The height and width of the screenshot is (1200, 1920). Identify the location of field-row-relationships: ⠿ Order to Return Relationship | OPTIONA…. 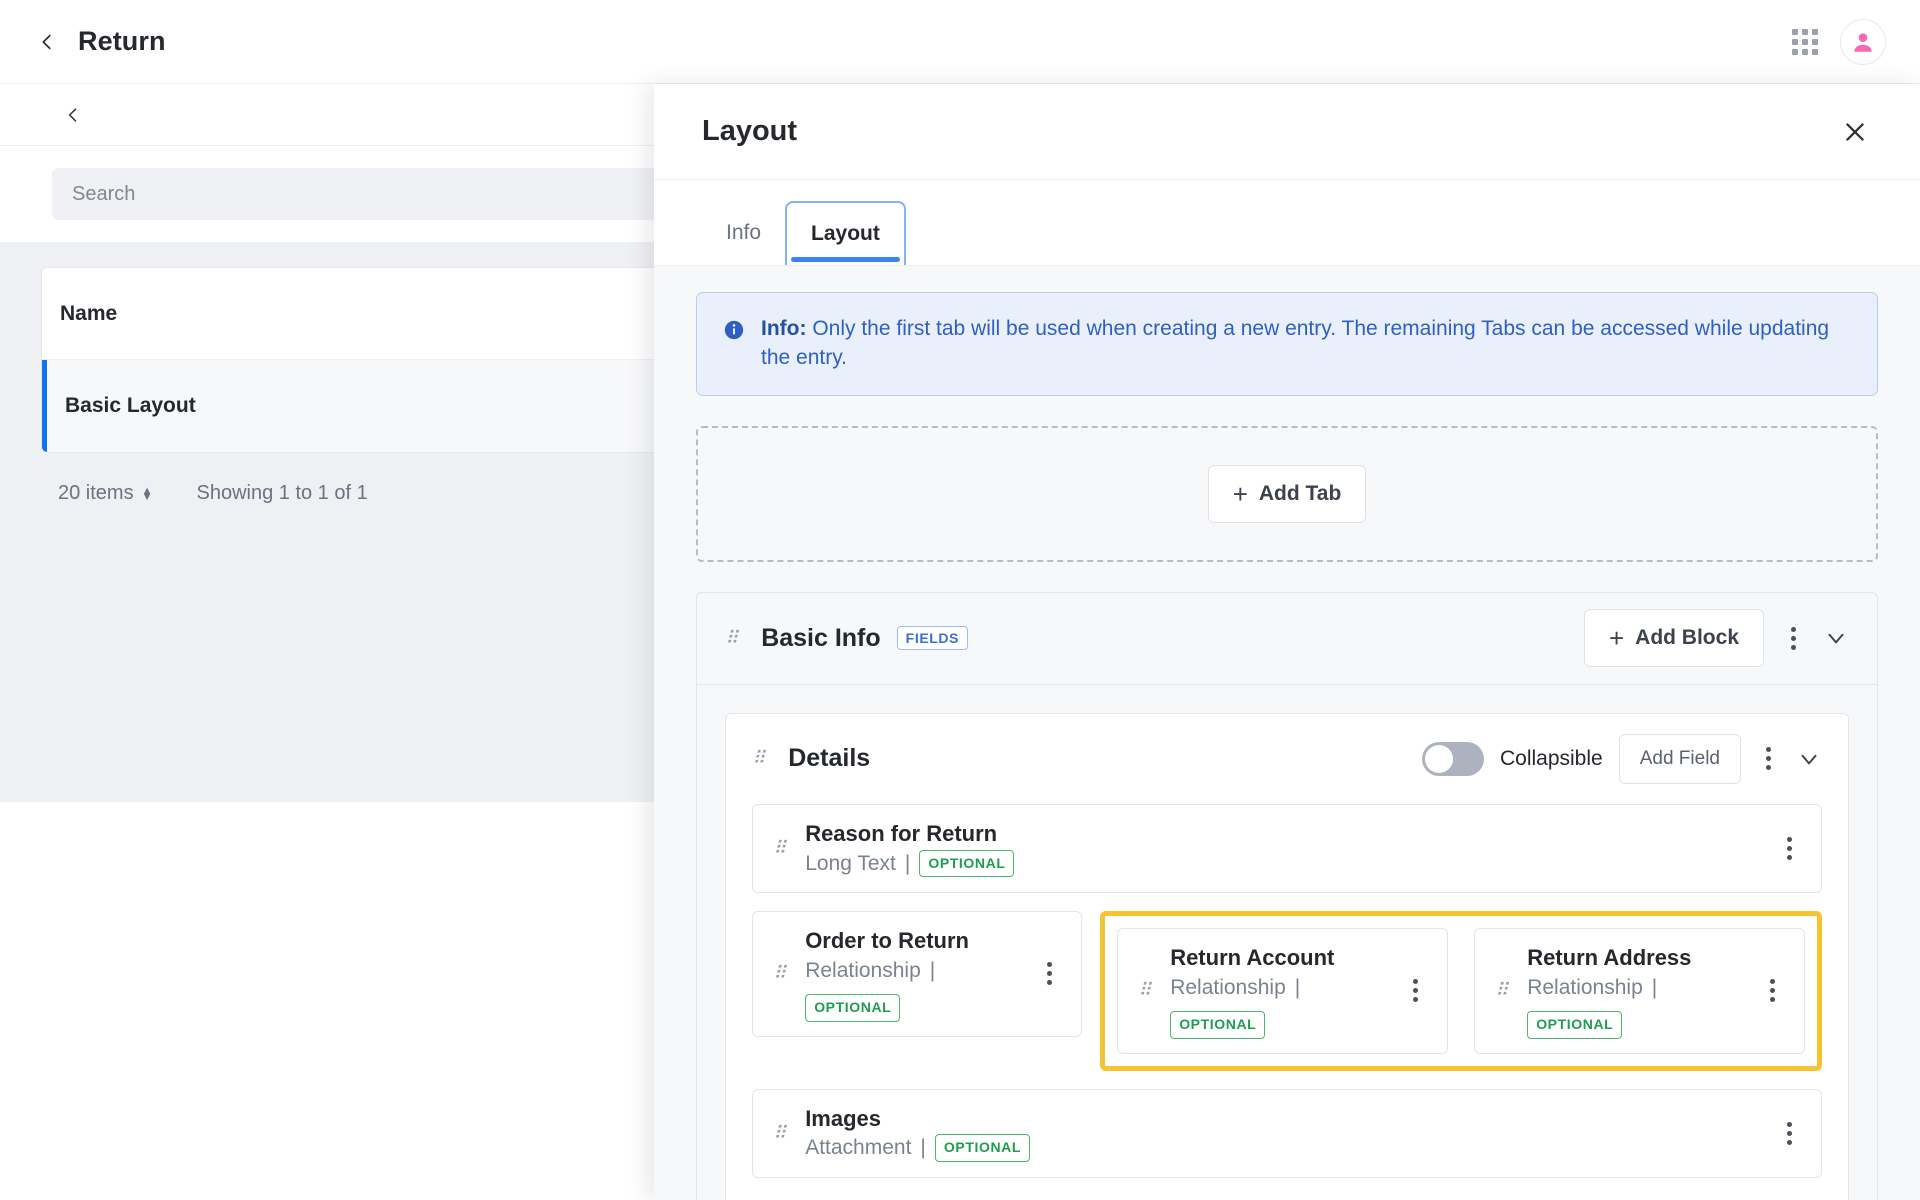
(1287, 991).